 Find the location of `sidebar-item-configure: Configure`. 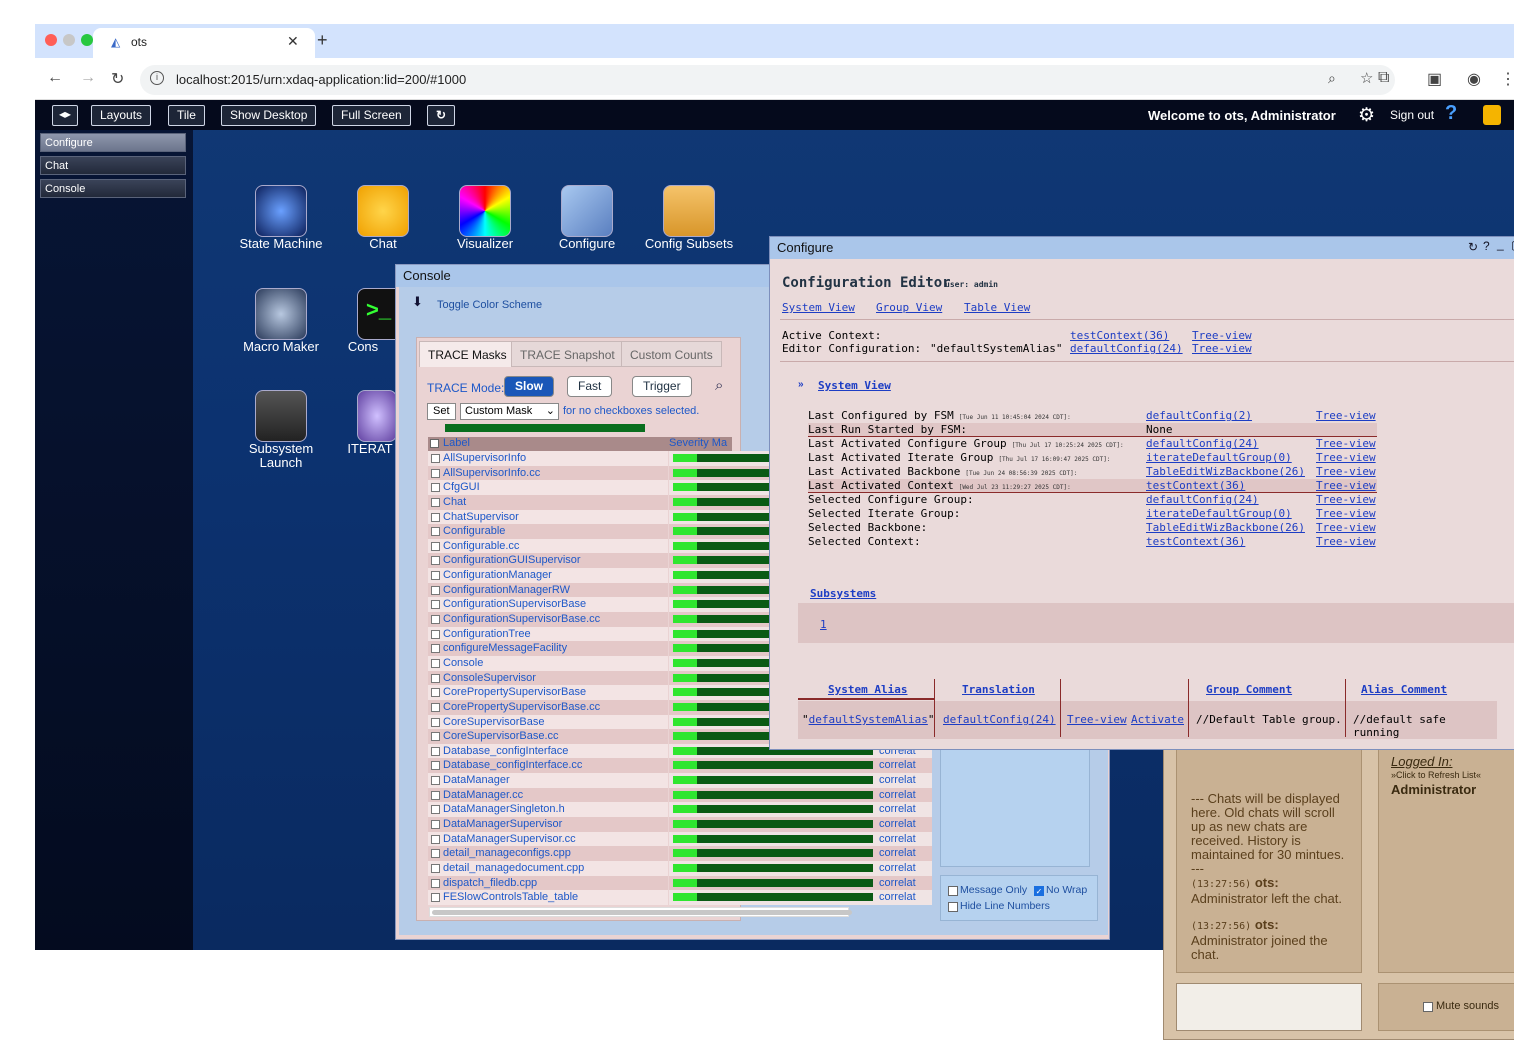

sidebar-item-configure: Configure is located at coordinates (113, 142).